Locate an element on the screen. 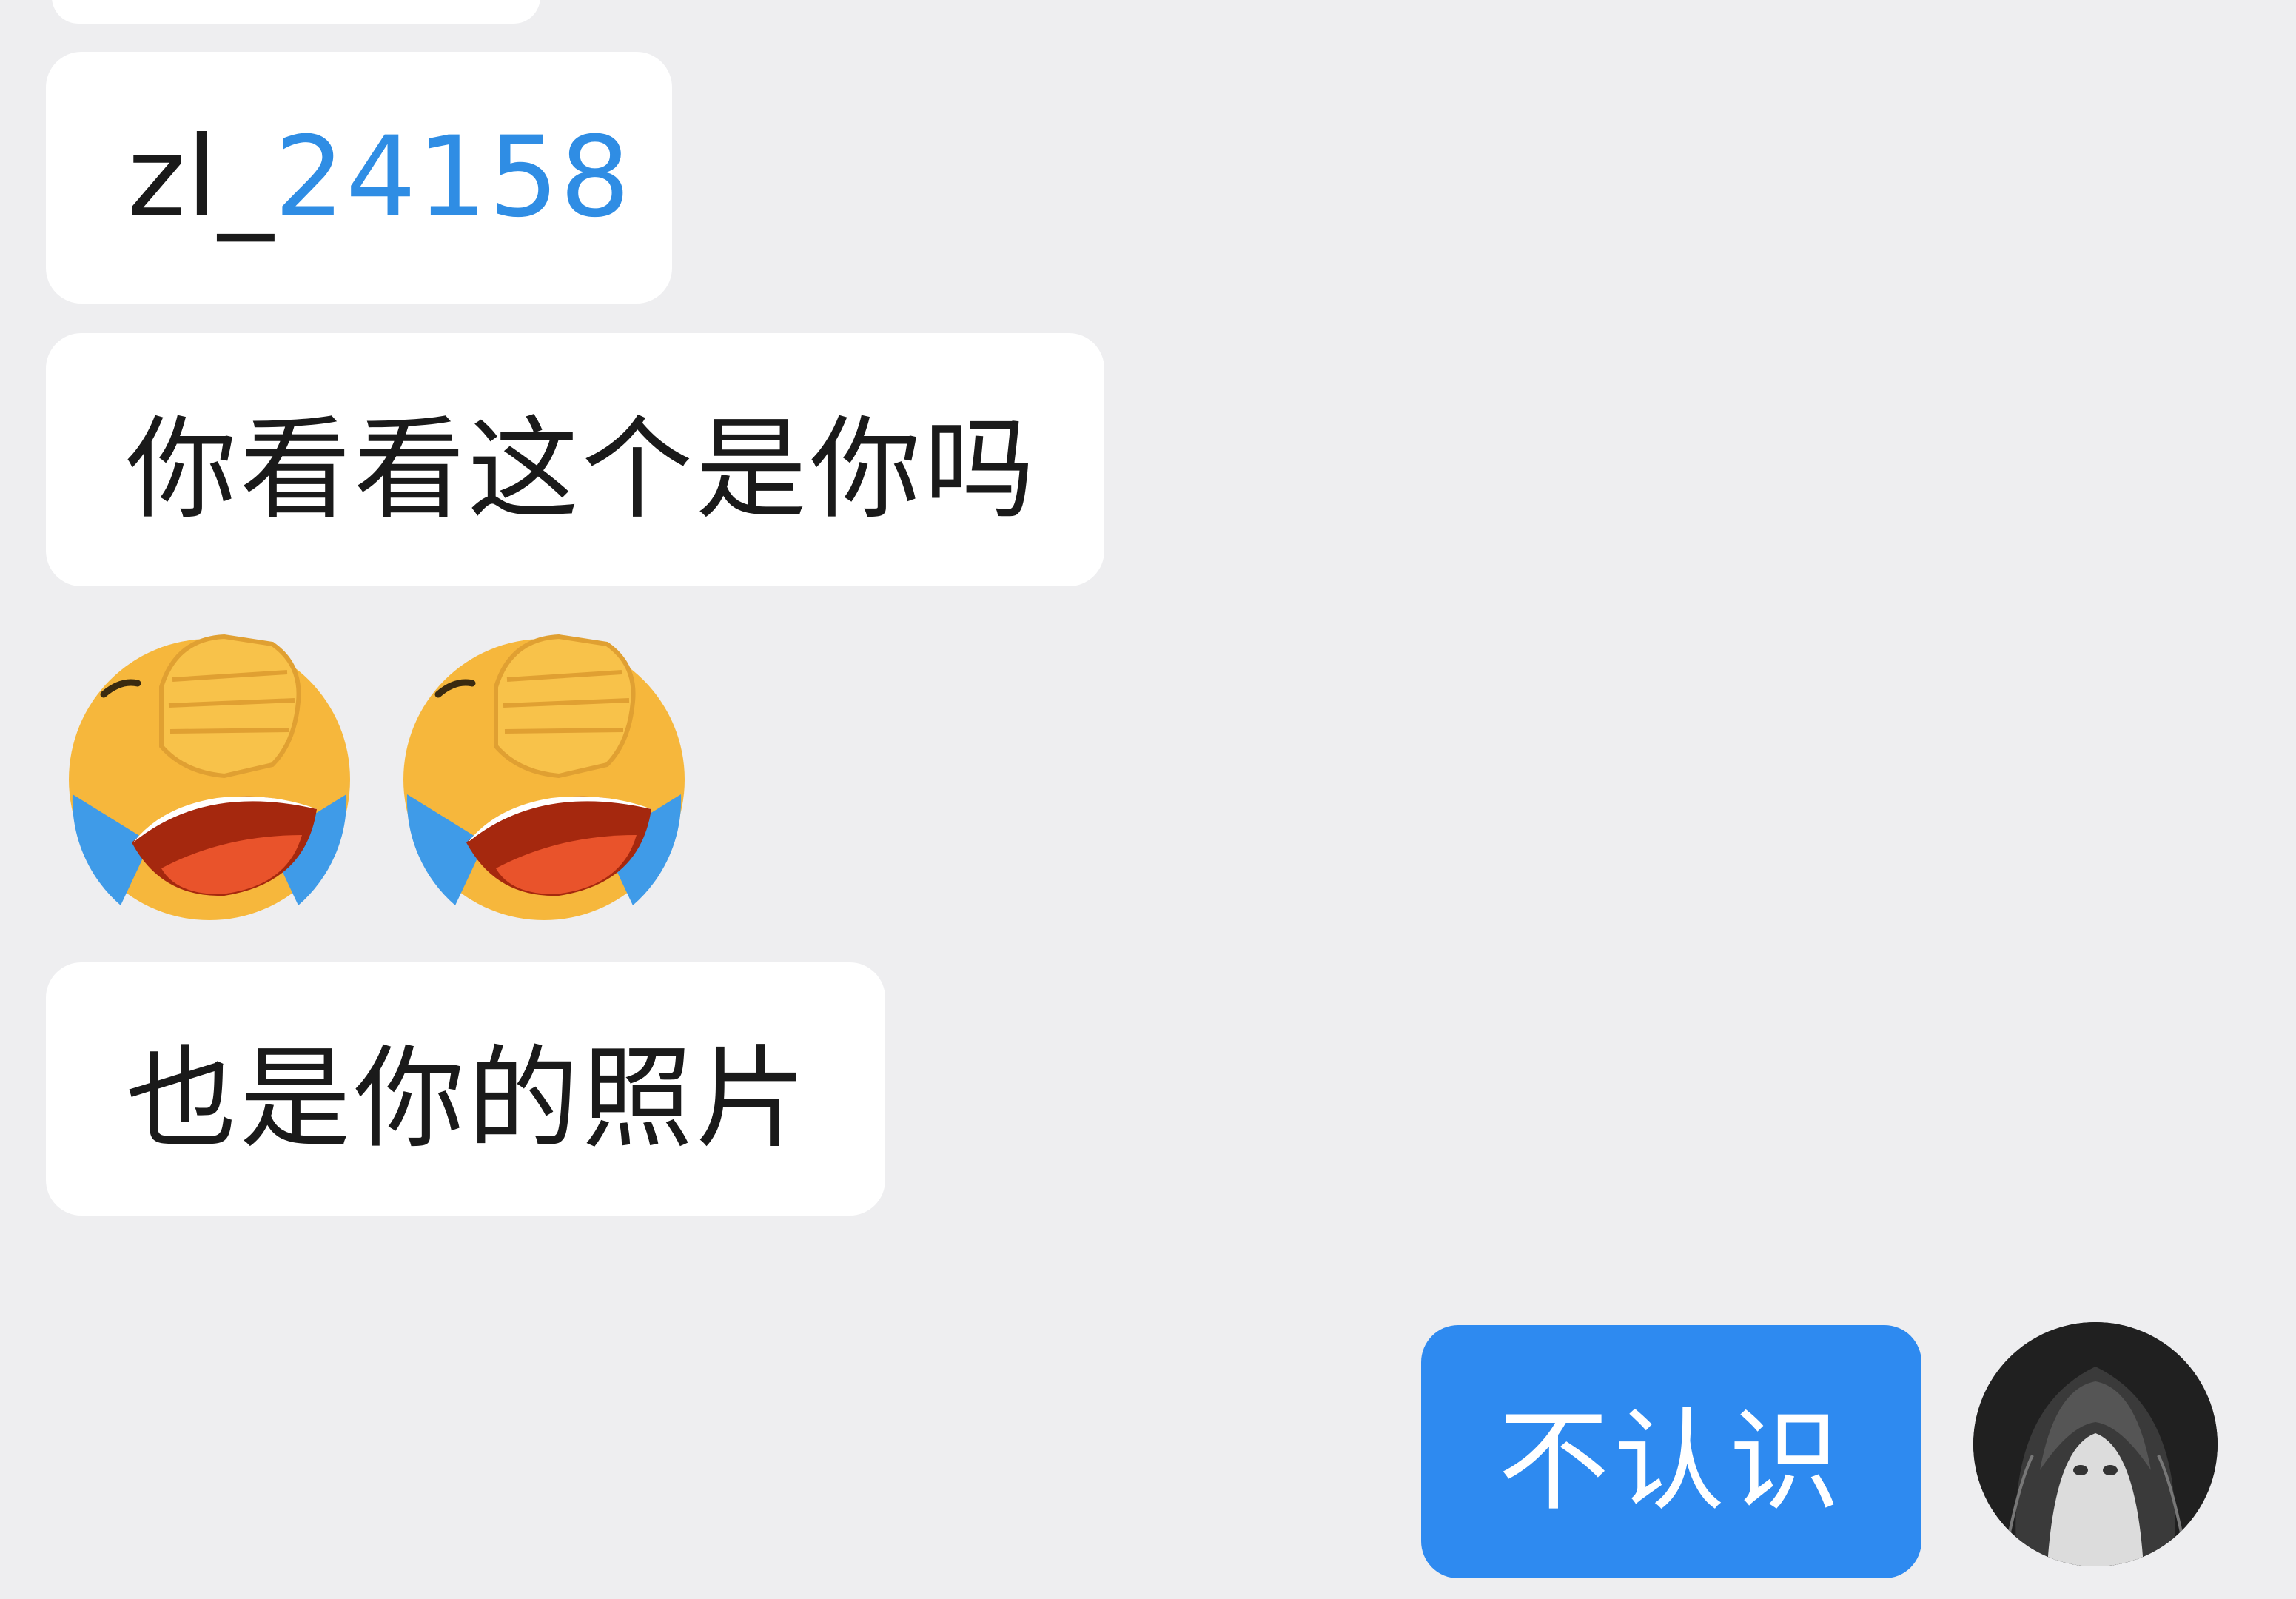  message-text: 也是你的照片 is located at coordinates (468, 1099).